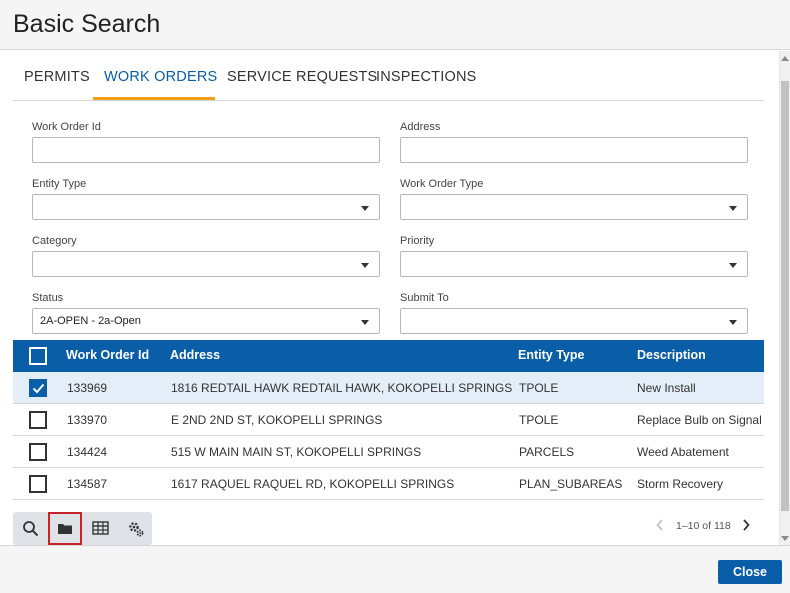 The height and width of the screenshot is (593, 790). I want to click on cell-description: New Install, so click(666, 388).